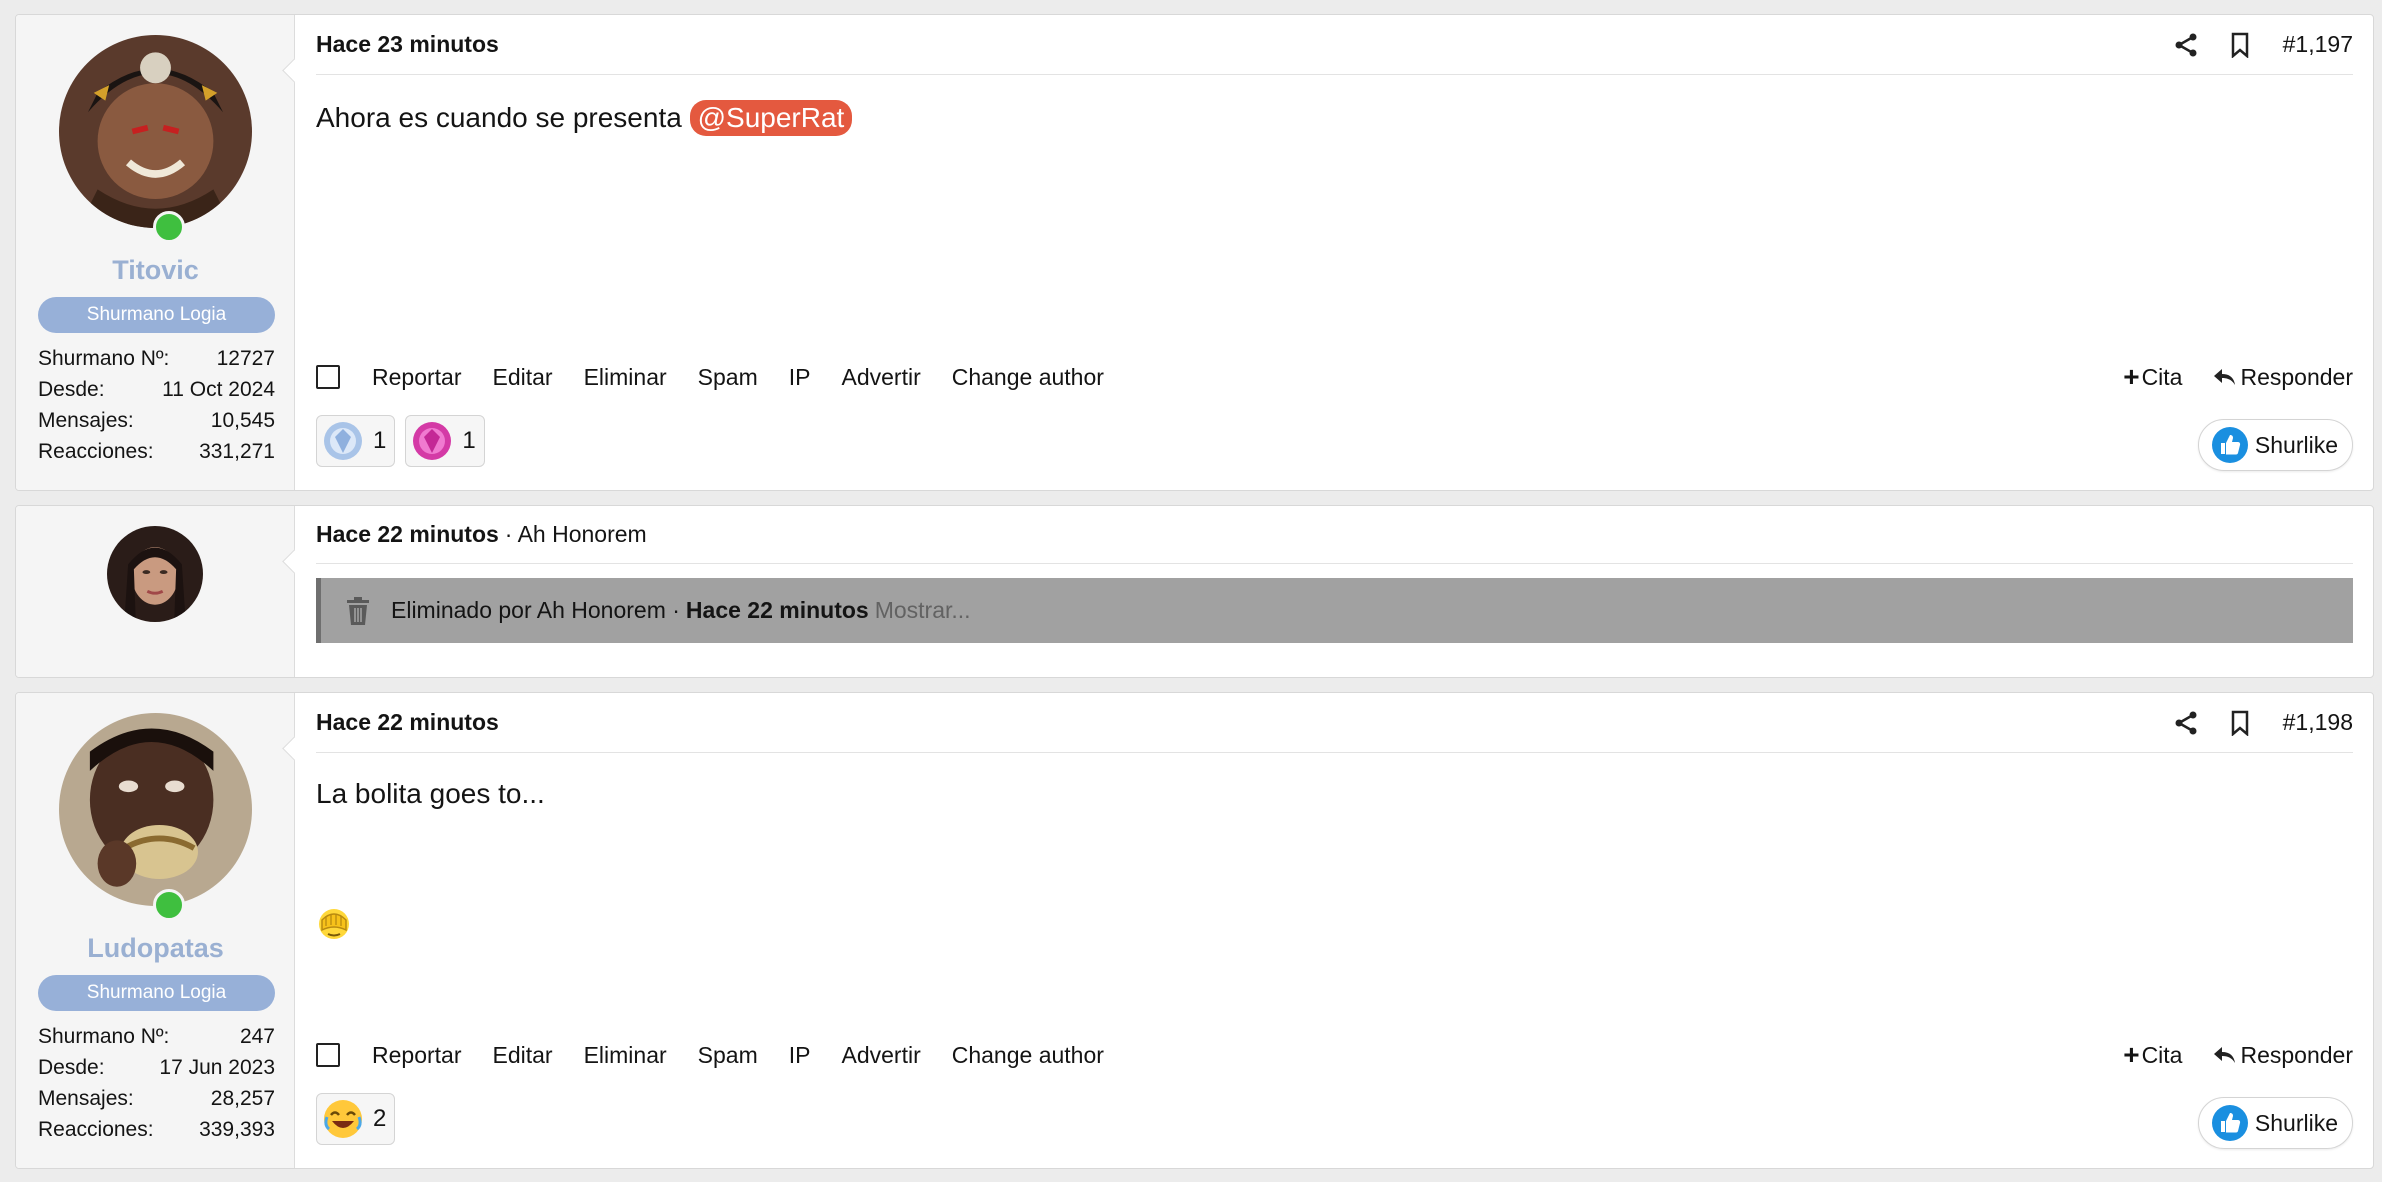 This screenshot has height=1182, width=2382. I want to click on post-header: Hace 23 minutos #1,197, so click(1334, 45).